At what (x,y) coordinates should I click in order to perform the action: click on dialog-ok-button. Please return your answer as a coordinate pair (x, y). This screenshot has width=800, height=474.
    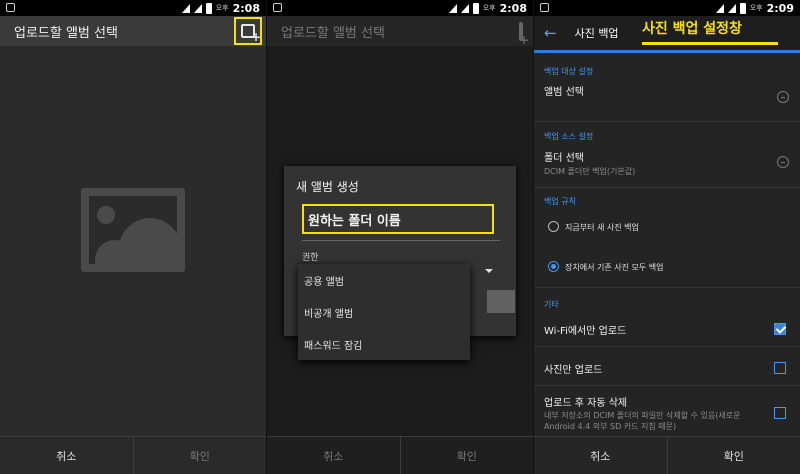
    Looking at the image, I should click on (501, 301).